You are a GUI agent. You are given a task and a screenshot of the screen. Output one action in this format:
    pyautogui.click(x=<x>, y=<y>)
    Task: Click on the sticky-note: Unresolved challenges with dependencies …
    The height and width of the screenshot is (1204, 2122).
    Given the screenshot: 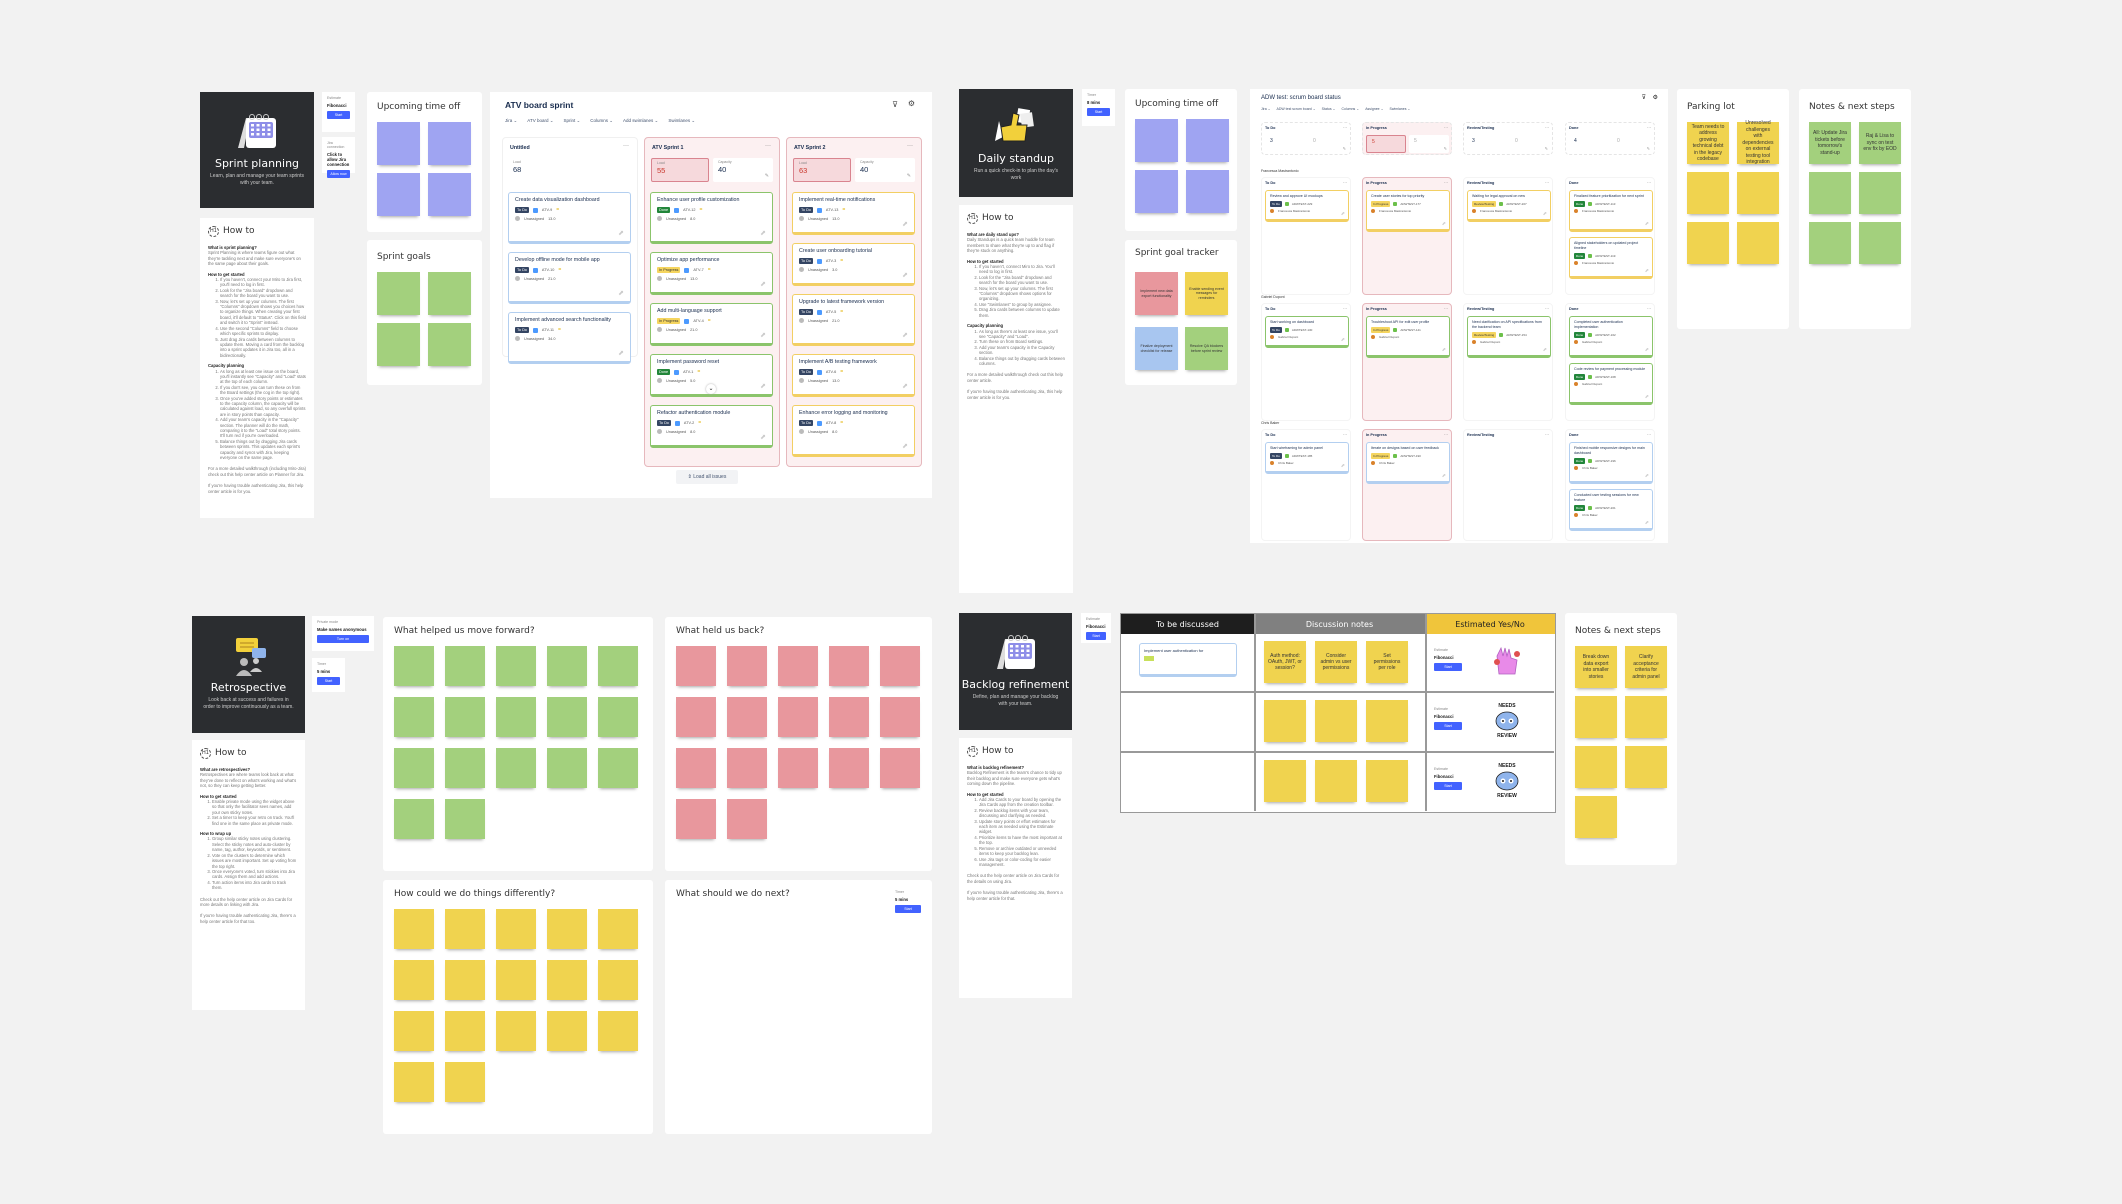 What is the action you would take?
    pyautogui.click(x=1758, y=142)
    